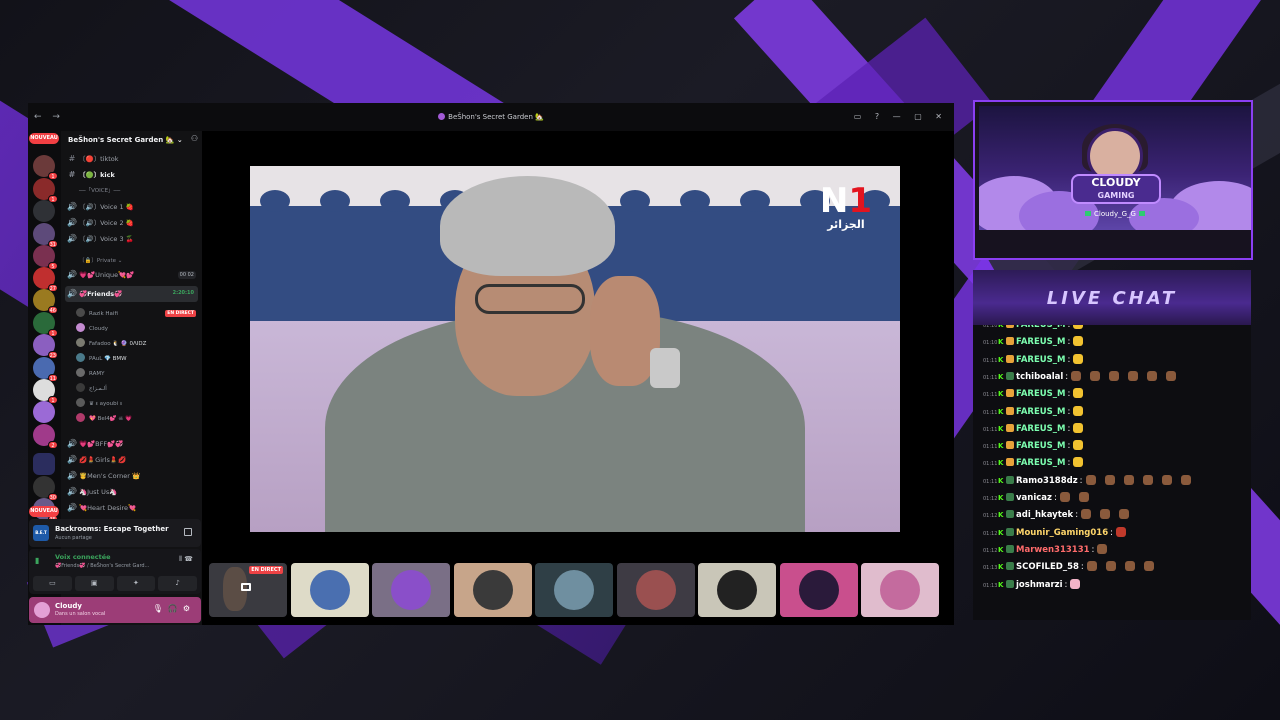 This screenshot has width=1280, height=720. What do you see at coordinates (1053, 550) in the screenshot?
I see `chat-username: Marwen313131` at bounding box center [1053, 550].